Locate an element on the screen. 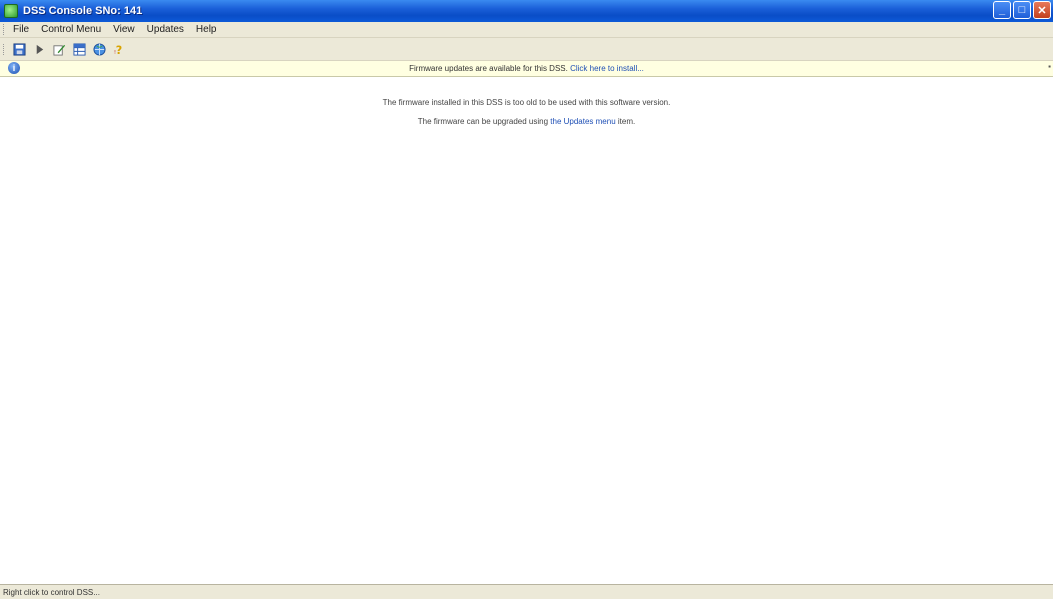 The image size is (1053, 599). edit-icon is located at coordinates (58, 50).